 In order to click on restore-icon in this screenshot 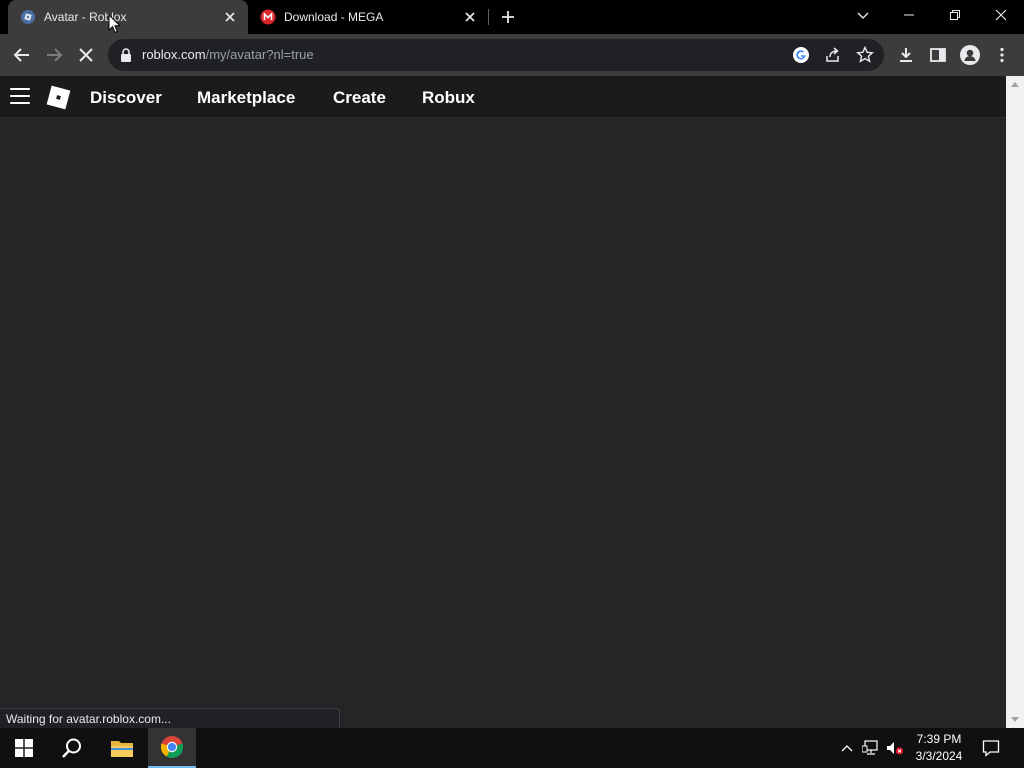, I will do `click(955, 15)`.